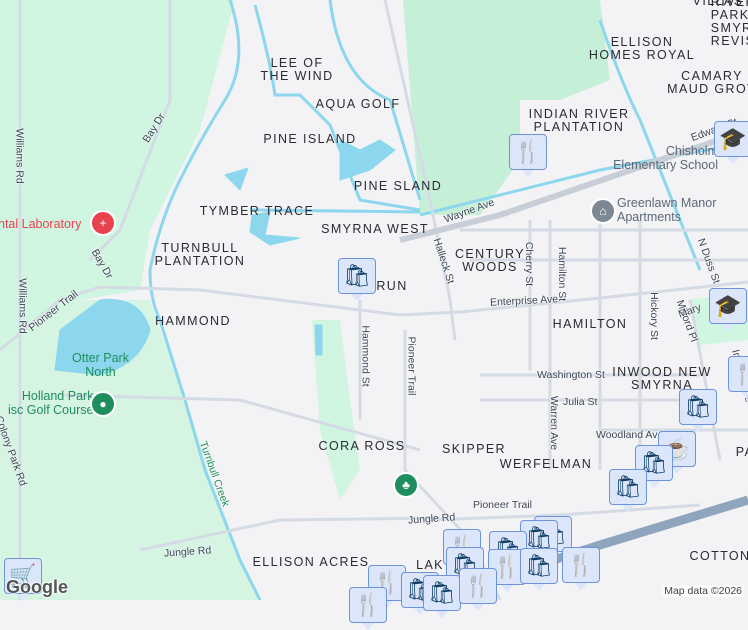  I want to click on google-logo: Google, so click(37, 587).